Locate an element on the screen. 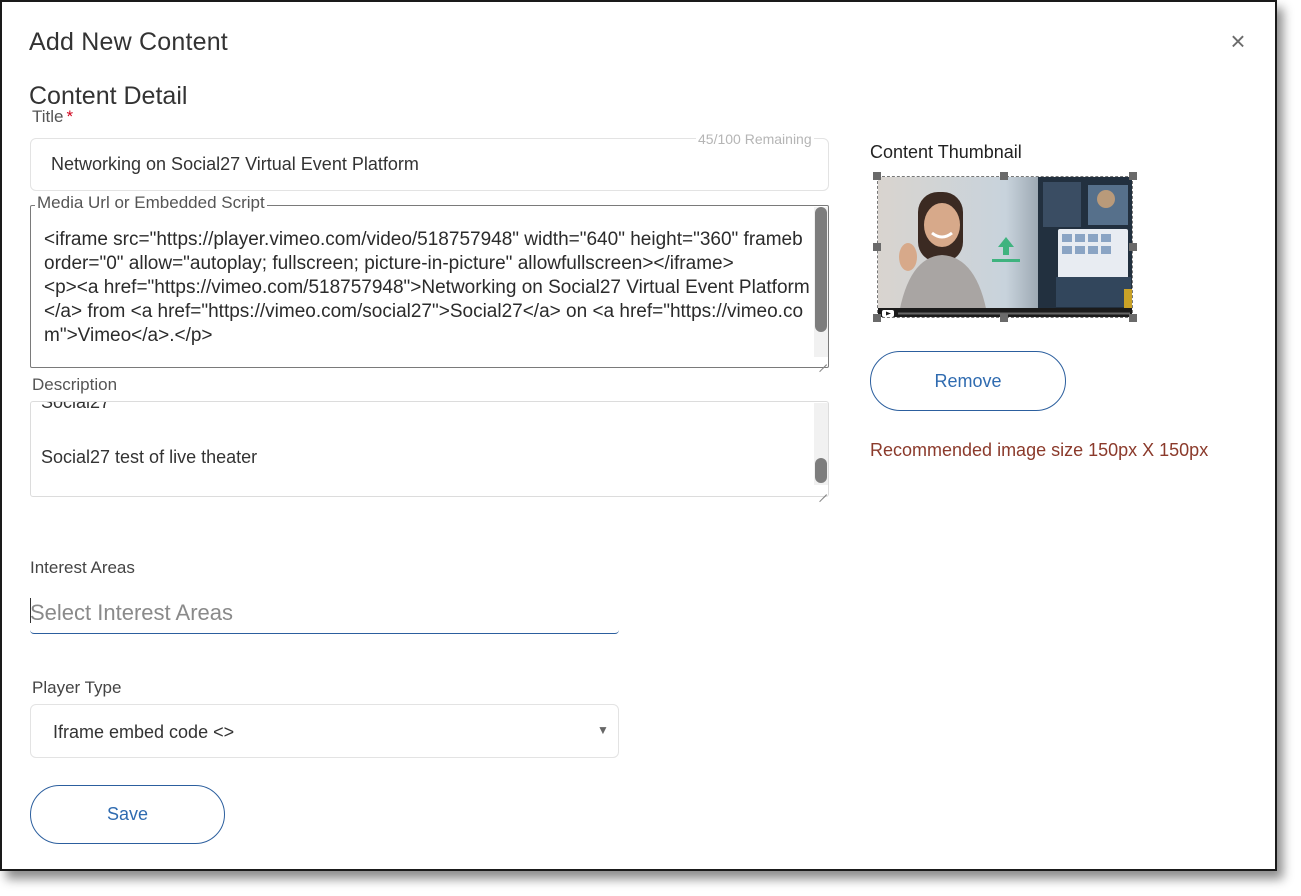 The width and height of the screenshot is (1301, 896). media-resize-handle is located at coordinates (822, 360).